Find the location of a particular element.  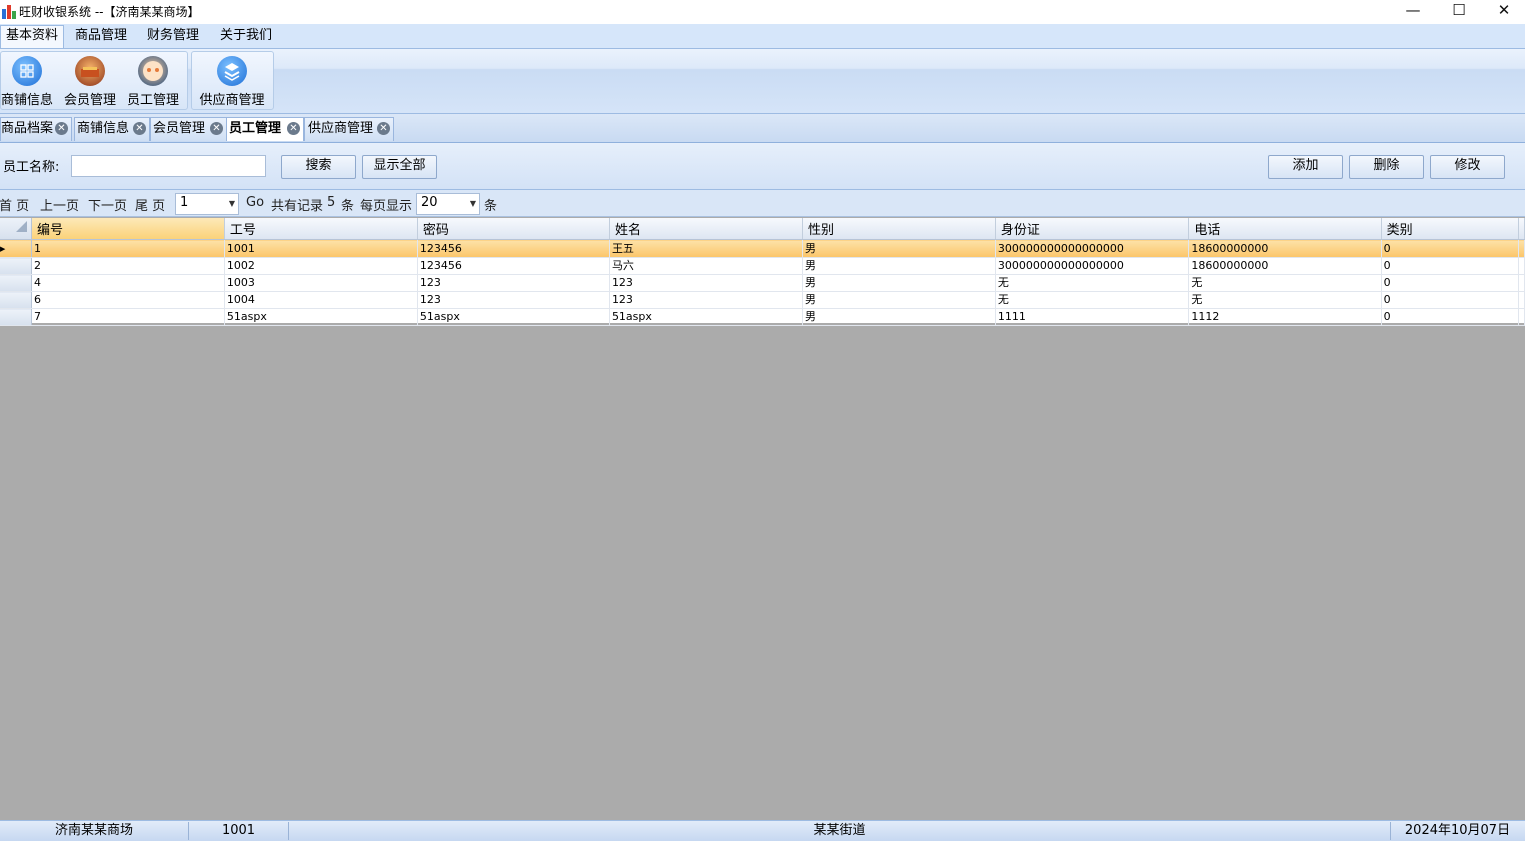

maximize-button: ☐ is located at coordinates (1459, 11).